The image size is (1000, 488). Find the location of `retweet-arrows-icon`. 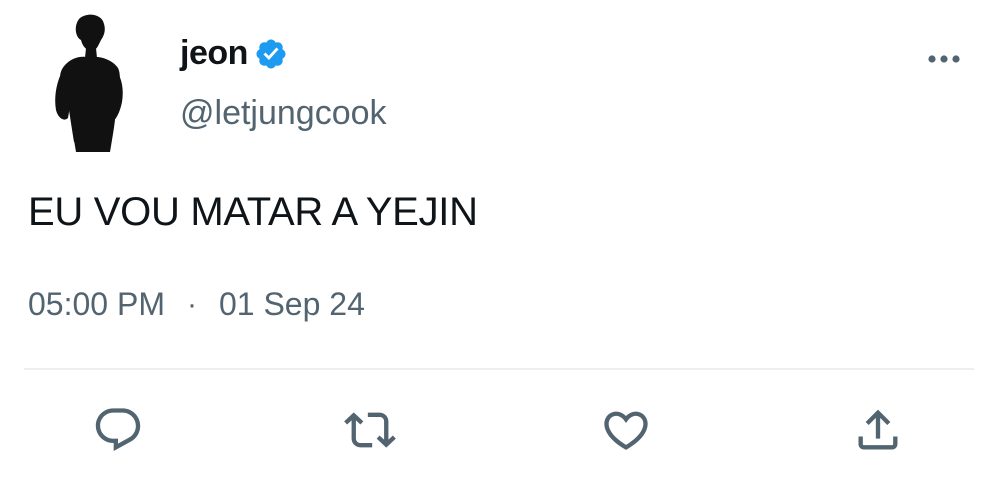

retweet-arrows-icon is located at coordinates (370, 430).